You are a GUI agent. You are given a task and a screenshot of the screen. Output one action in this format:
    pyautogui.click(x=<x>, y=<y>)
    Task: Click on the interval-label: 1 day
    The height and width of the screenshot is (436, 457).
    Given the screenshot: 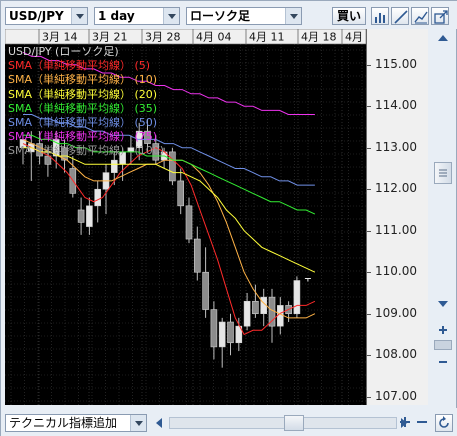 What is the action you would take?
    pyautogui.click(x=116, y=16)
    